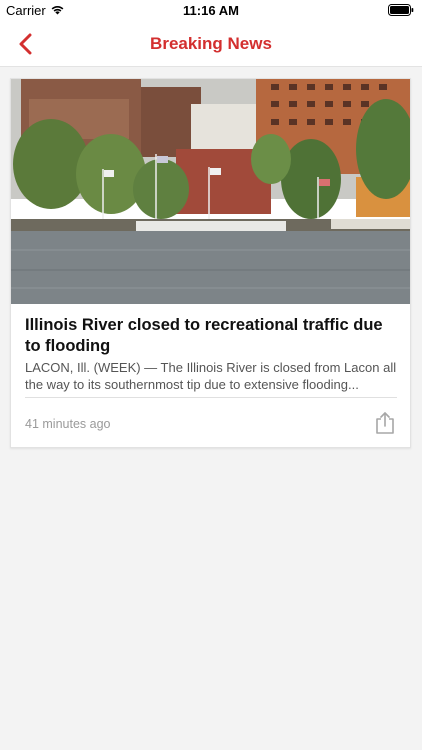 The width and height of the screenshot is (422, 750). What do you see at coordinates (211, 397) in the screenshot?
I see `card-divider` at bounding box center [211, 397].